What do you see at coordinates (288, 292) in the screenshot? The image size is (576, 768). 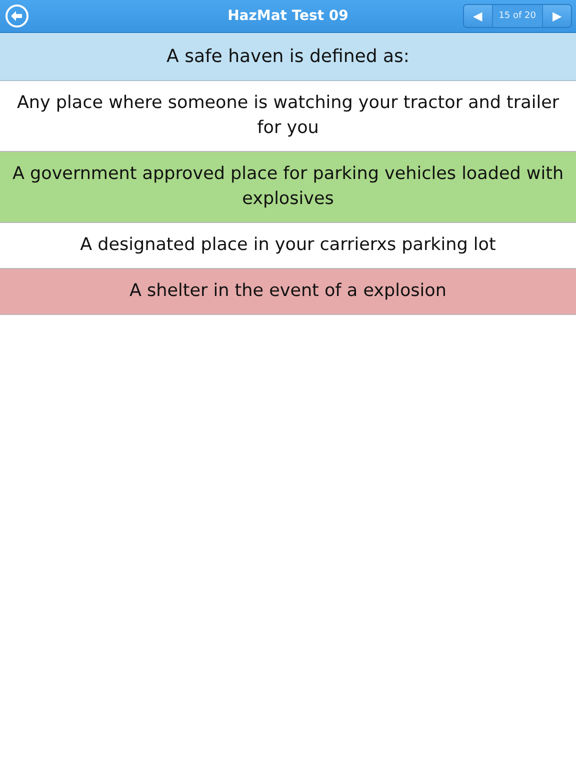 I see `answer-option: A shelter in the event of a explosion` at bounding box center [288, 292].